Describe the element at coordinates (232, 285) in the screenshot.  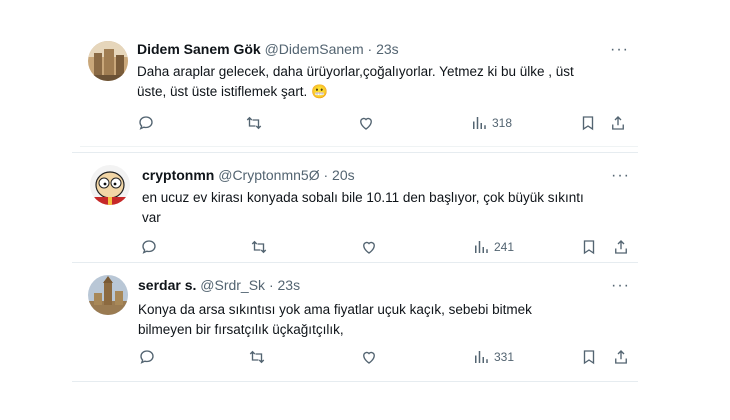
I see `handle: @Srdr_Sk` at that location.